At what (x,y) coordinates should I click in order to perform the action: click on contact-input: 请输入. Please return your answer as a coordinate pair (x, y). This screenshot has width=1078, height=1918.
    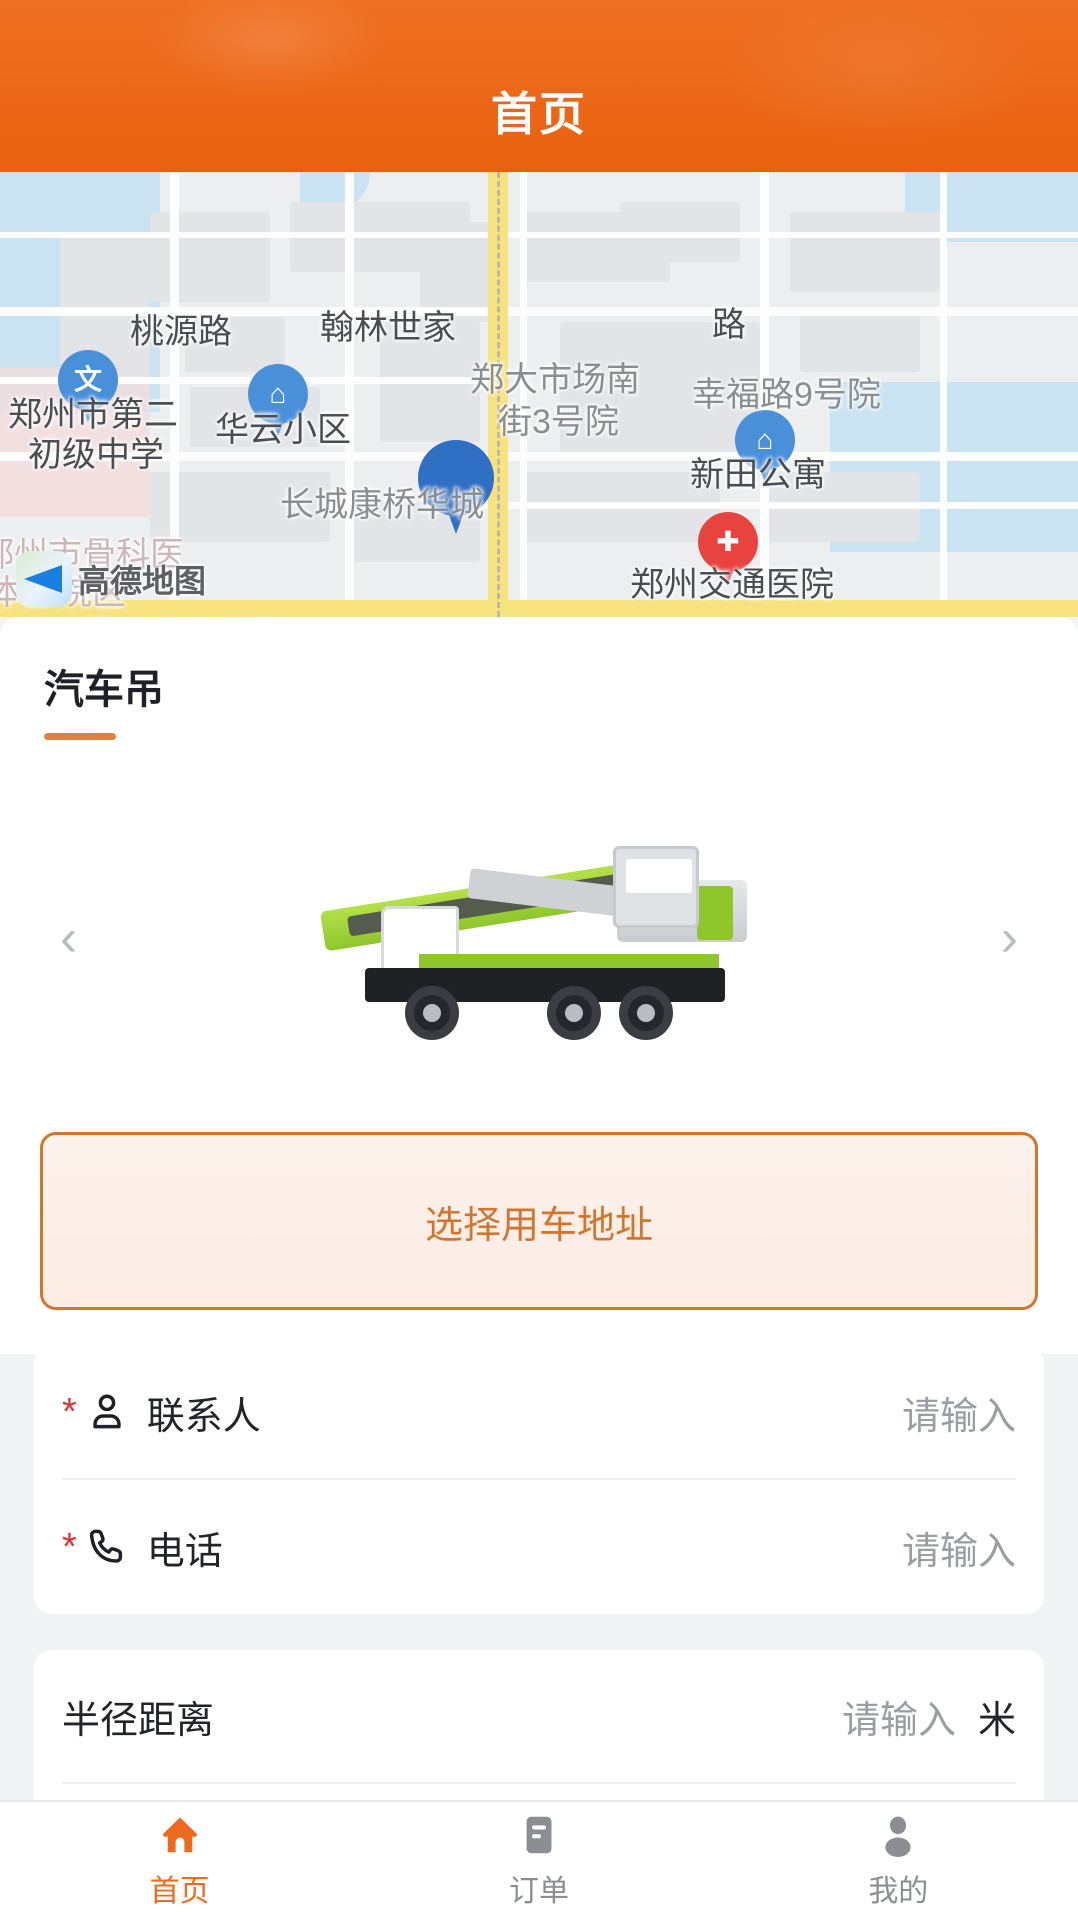
    Looking at the image, I should click on (959, 1412).